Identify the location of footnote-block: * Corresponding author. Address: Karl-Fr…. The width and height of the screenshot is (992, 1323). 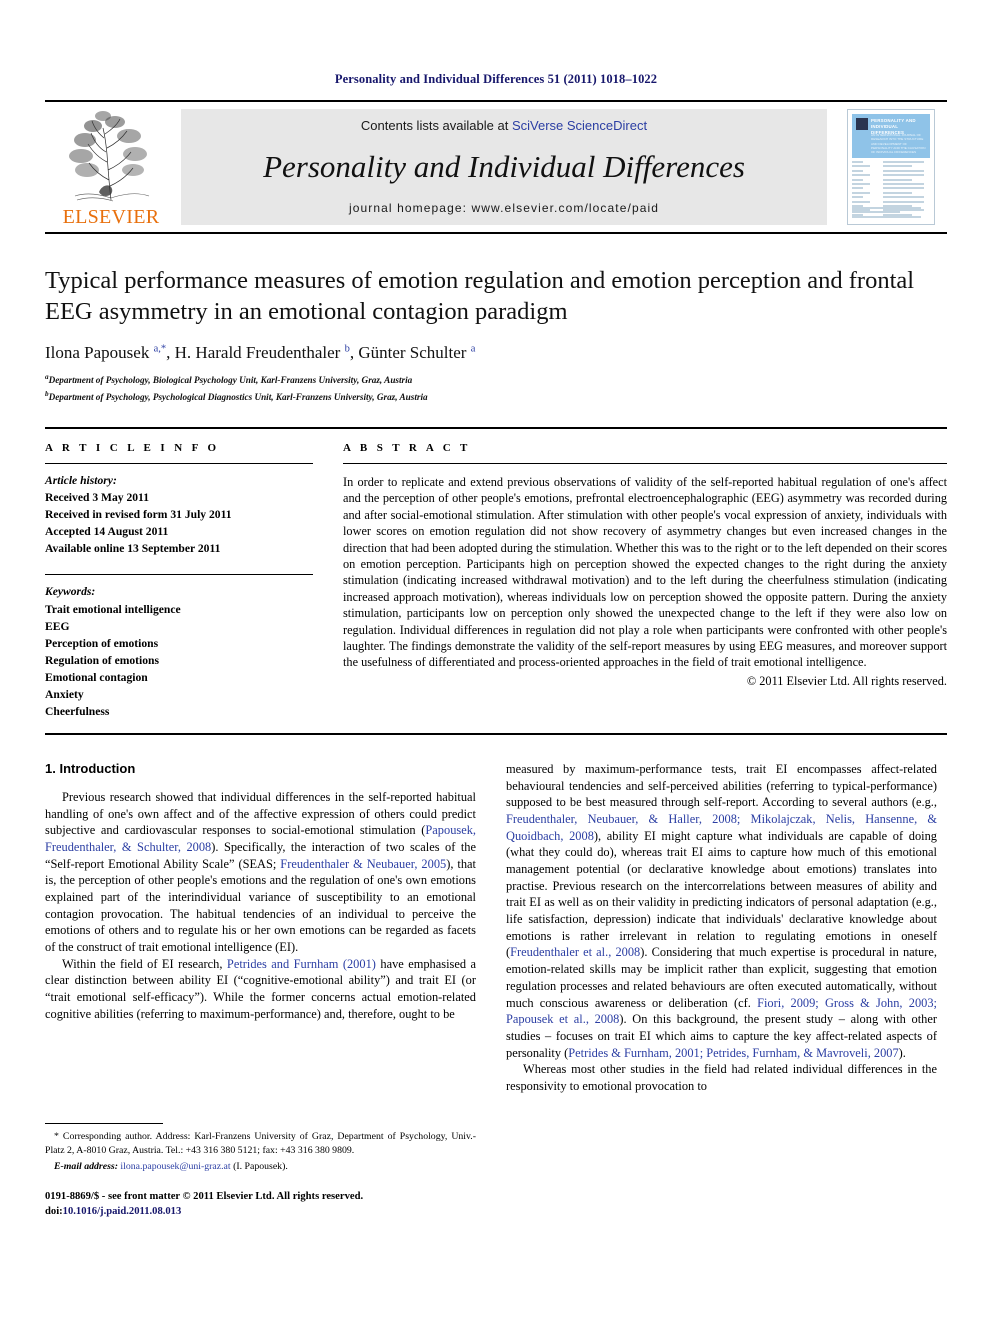
(260, 1171).